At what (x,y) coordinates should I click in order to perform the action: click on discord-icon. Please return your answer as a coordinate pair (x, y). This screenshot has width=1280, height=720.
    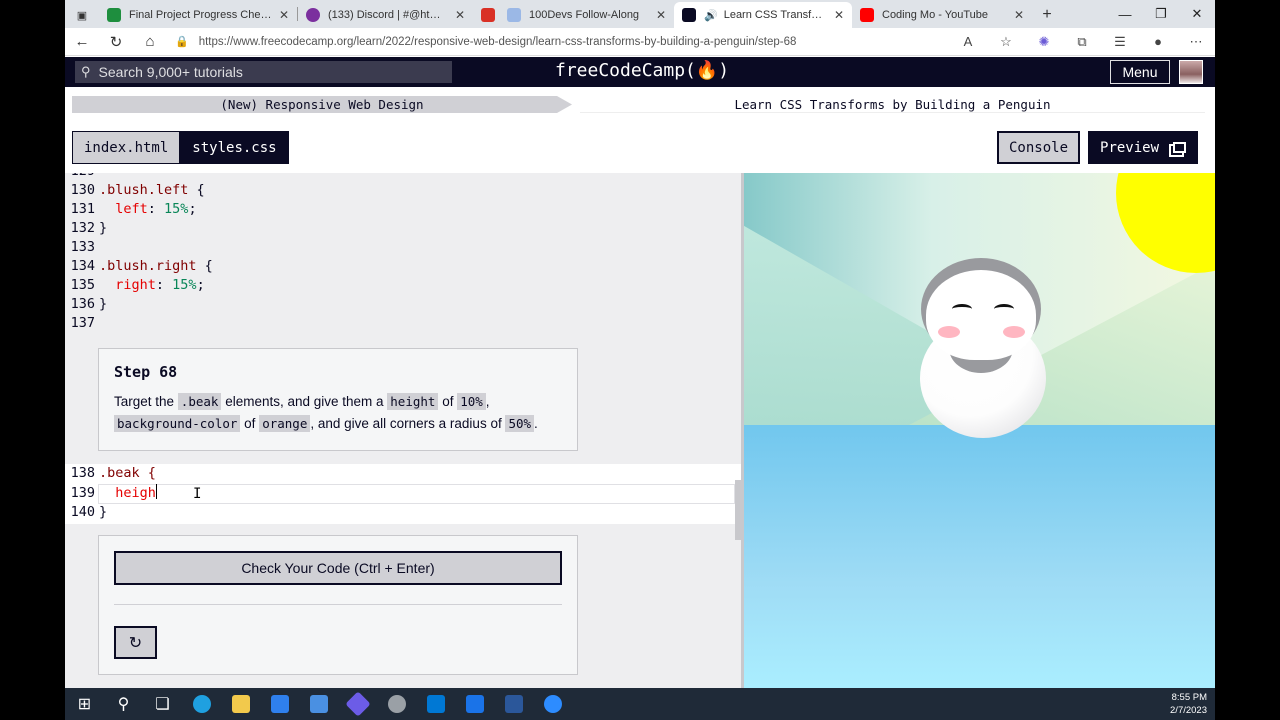
    Looking at the image, I should click on (313, 15).